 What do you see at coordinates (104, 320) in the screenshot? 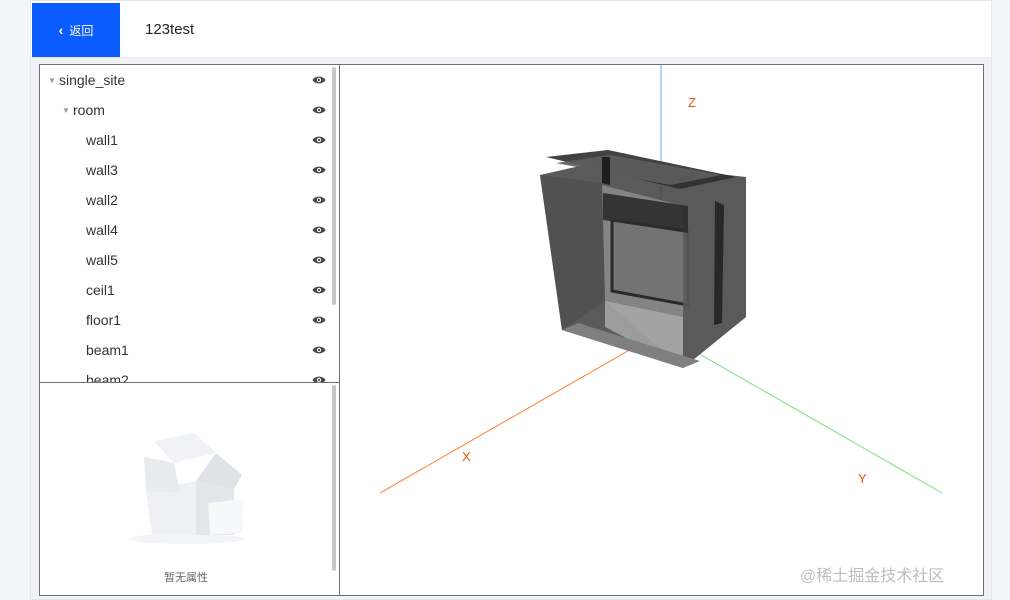
I see `tree-item-label: floor1` at bounding box center [104, 320].